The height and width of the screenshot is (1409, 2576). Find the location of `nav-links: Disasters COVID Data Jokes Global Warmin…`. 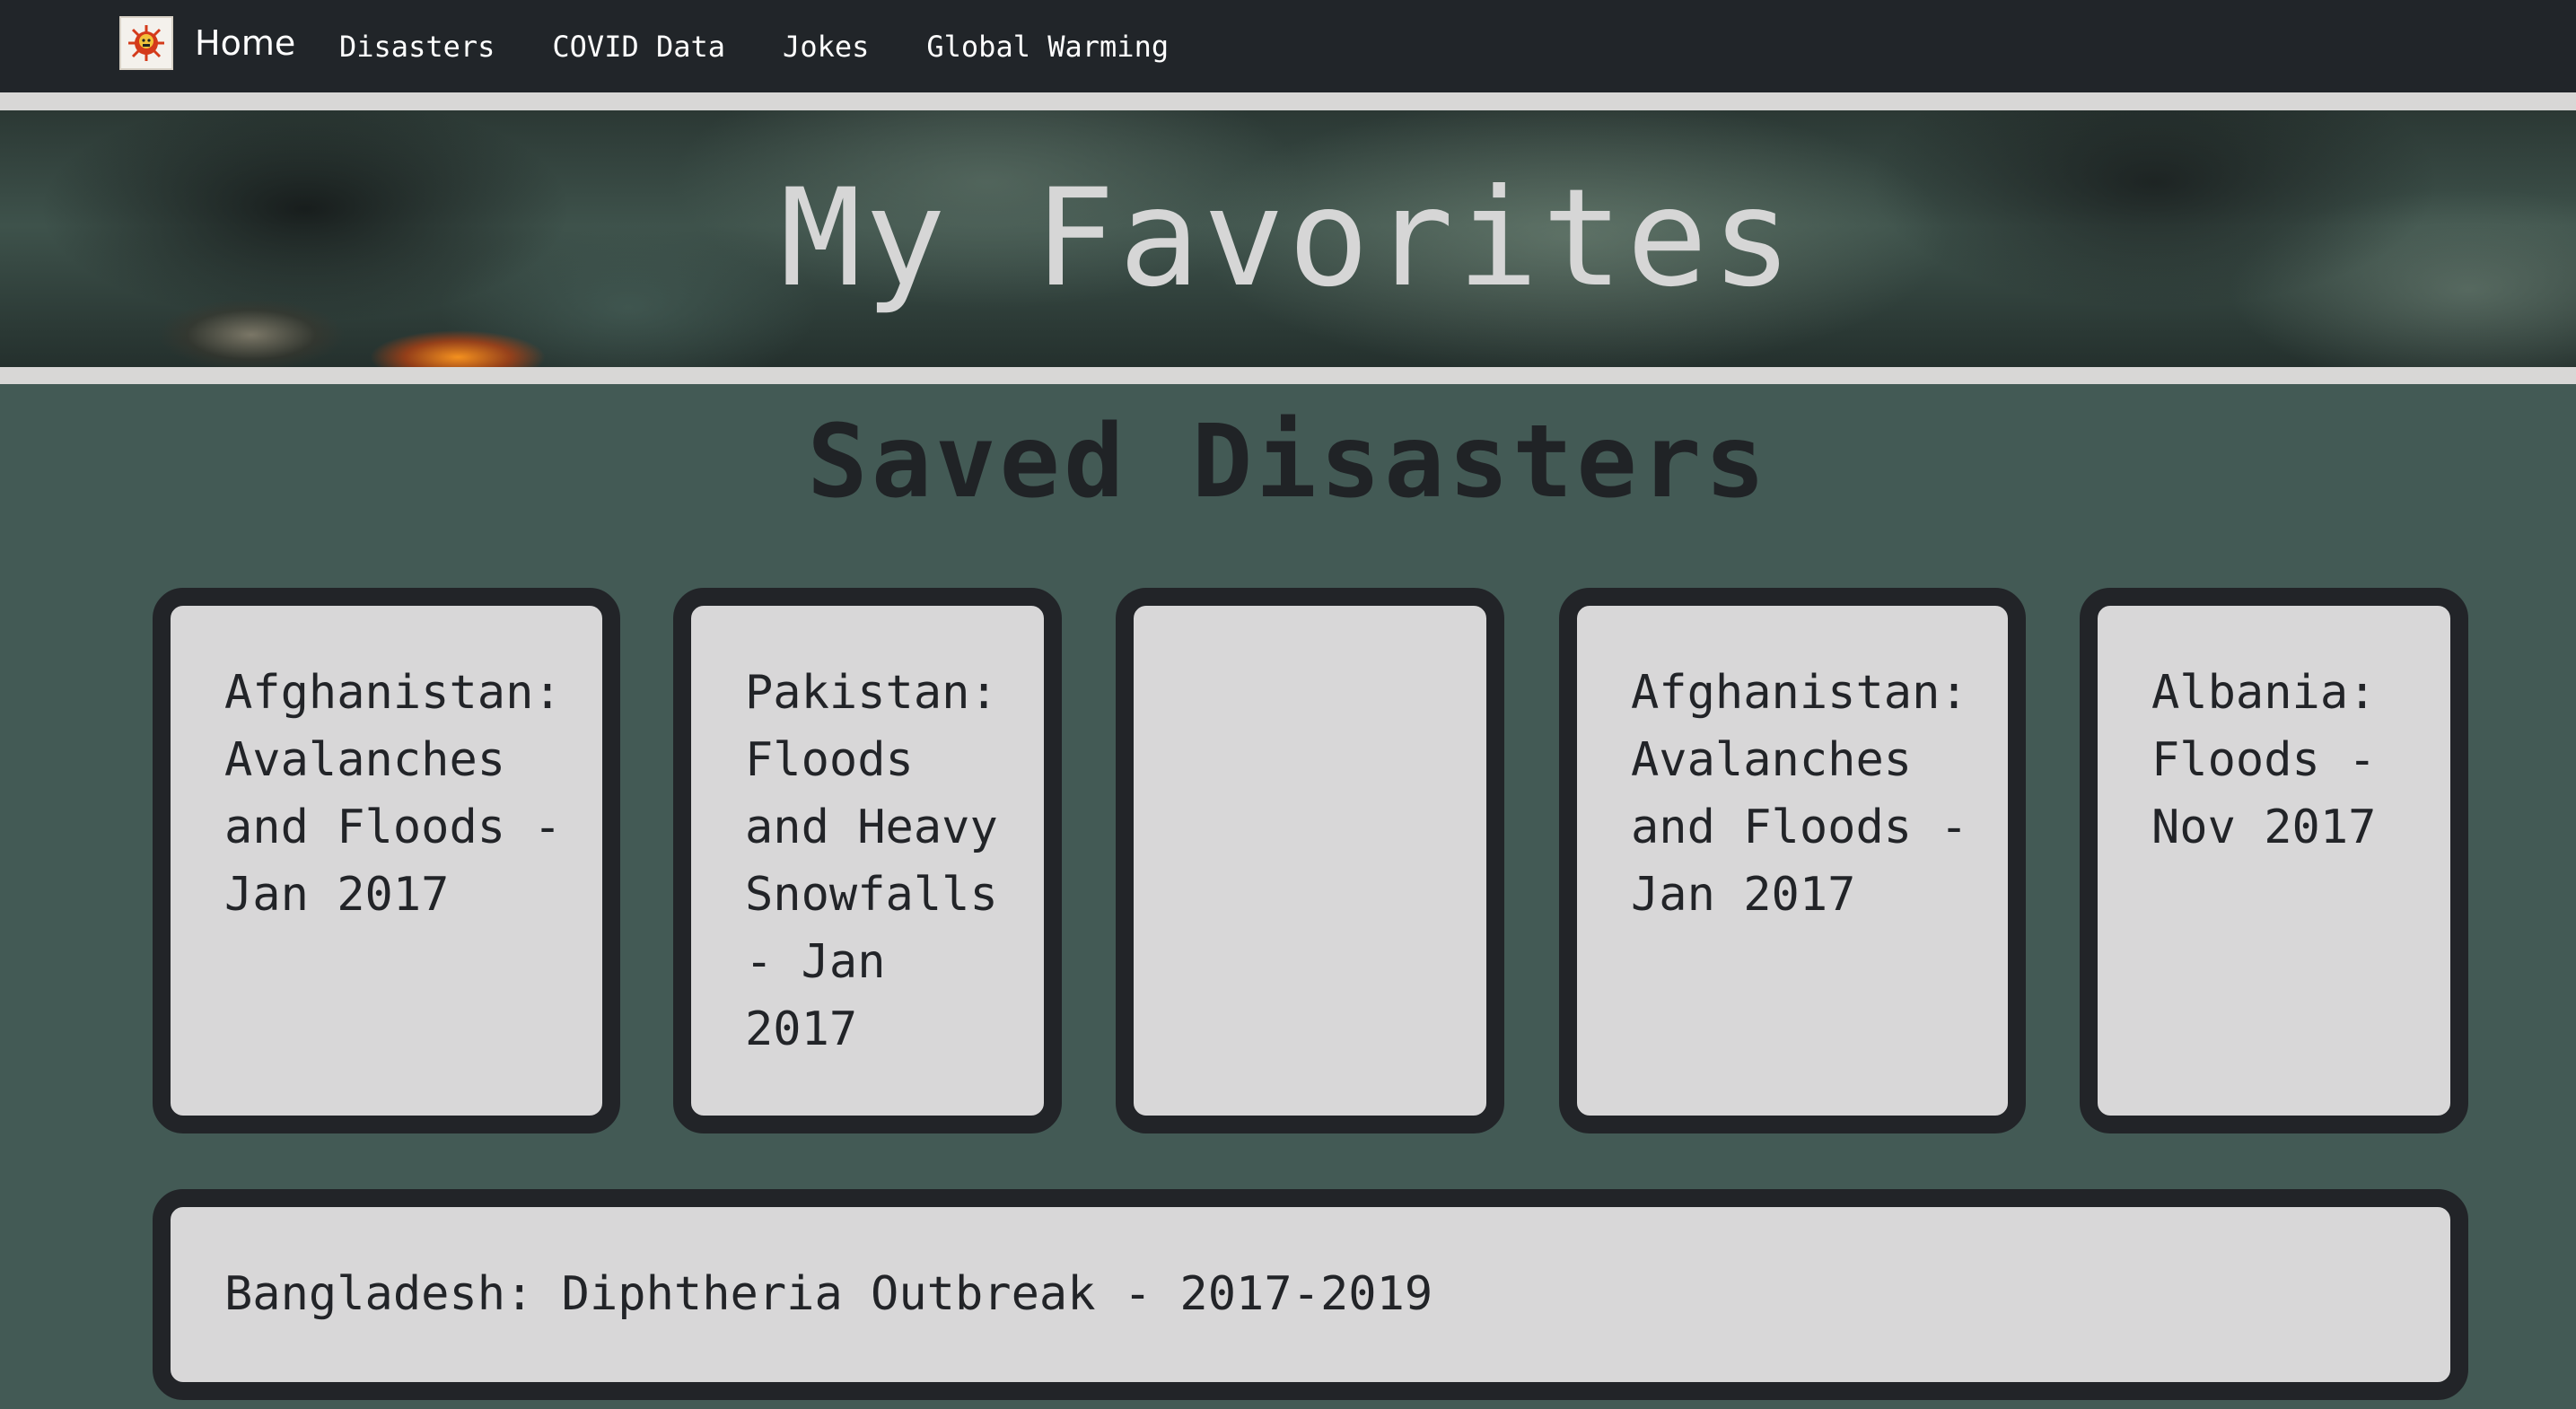

nav-links: Disasters COVID Data Jokes Global Warmin… is located at coordinates (782, 46).